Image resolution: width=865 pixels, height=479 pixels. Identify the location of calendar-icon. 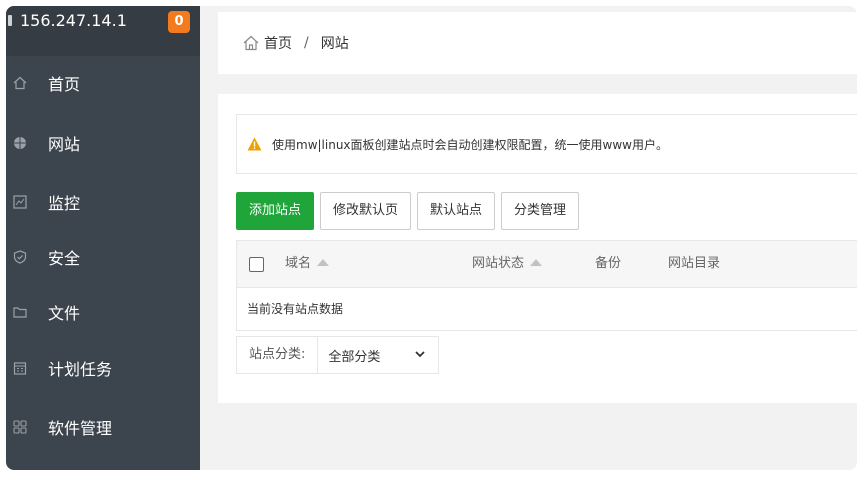
(20, 368).